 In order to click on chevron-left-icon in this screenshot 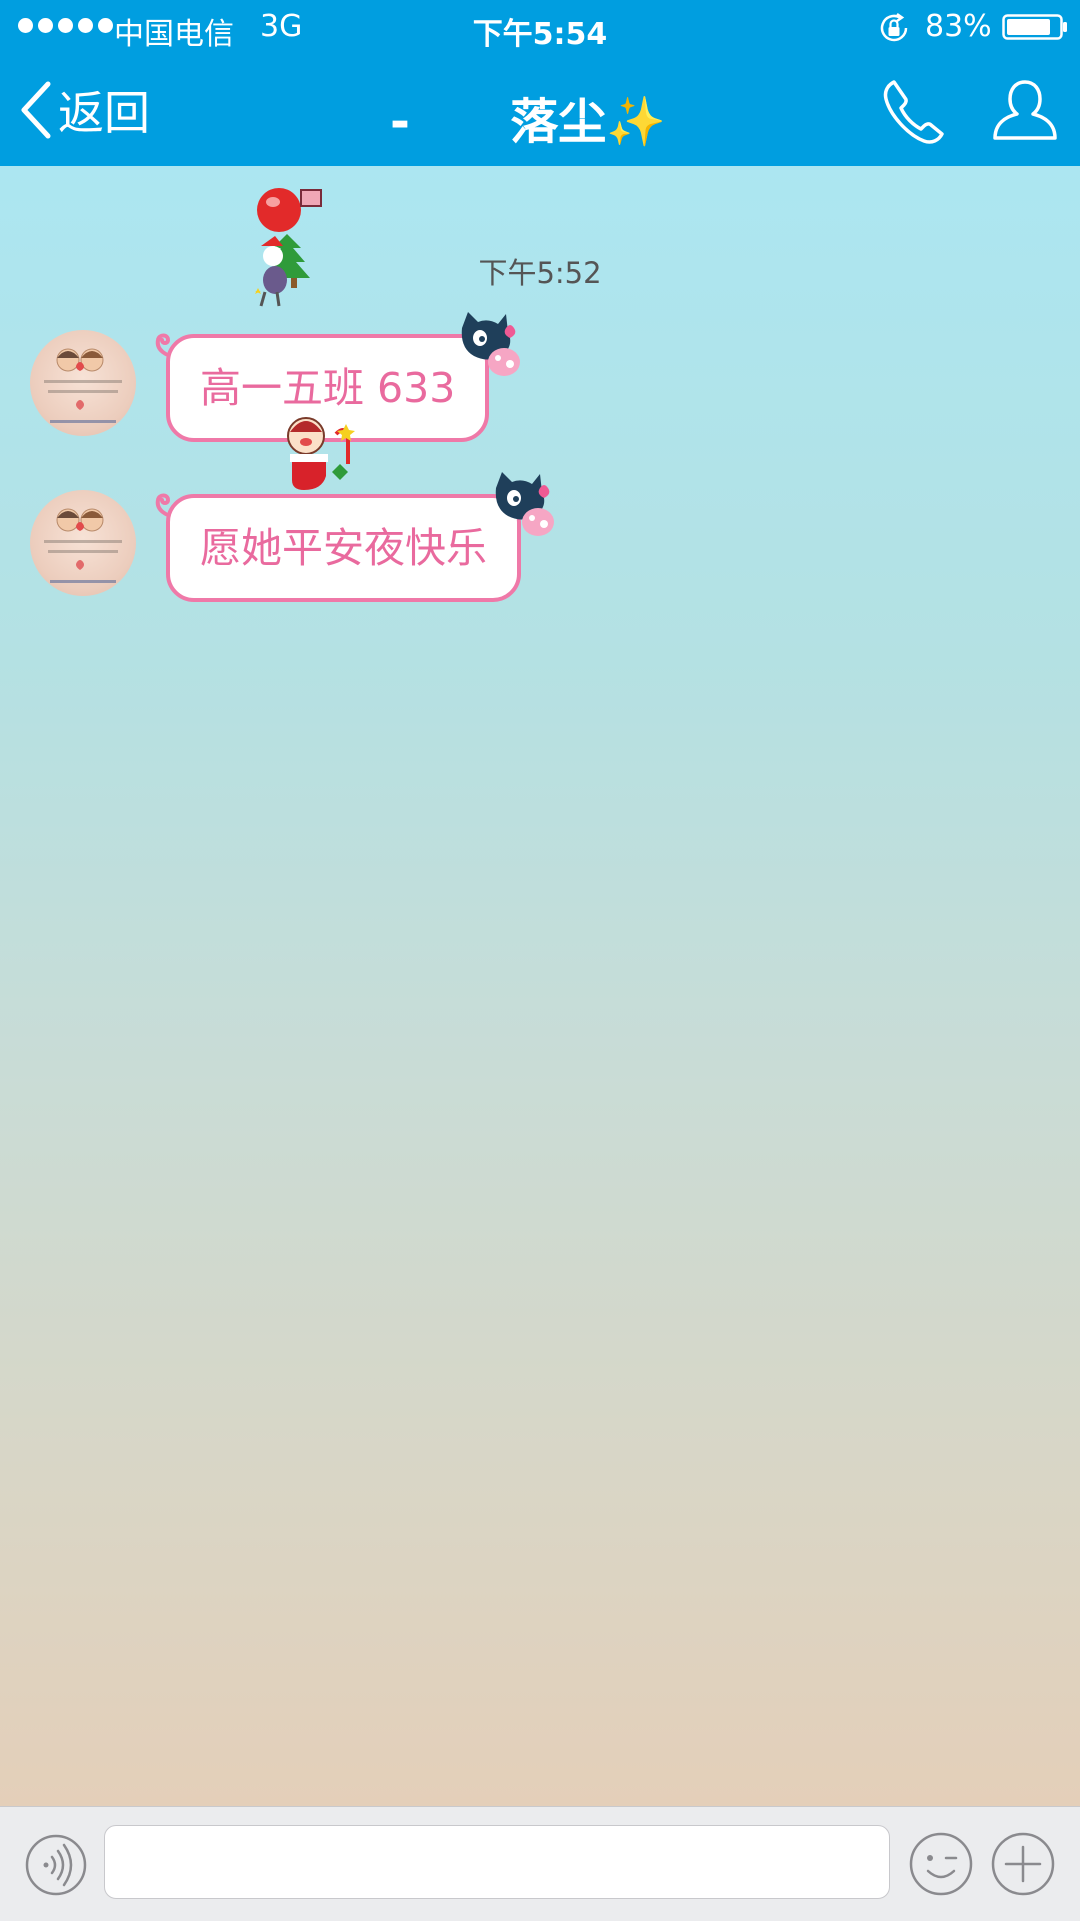, I will do `click(36, 110)`.